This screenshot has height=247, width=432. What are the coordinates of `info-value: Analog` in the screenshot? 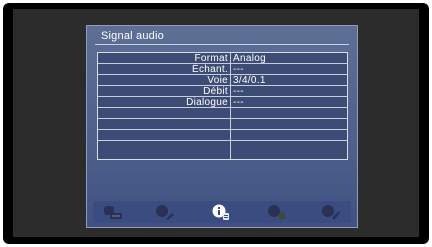 It's located at (249, 58).